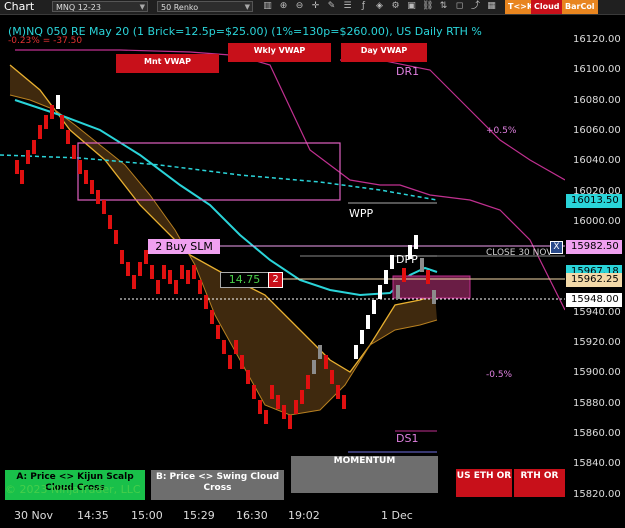 This screenshot has height=528, width=625. I want to click on data-box-icon: ◻, so click(459, 6).